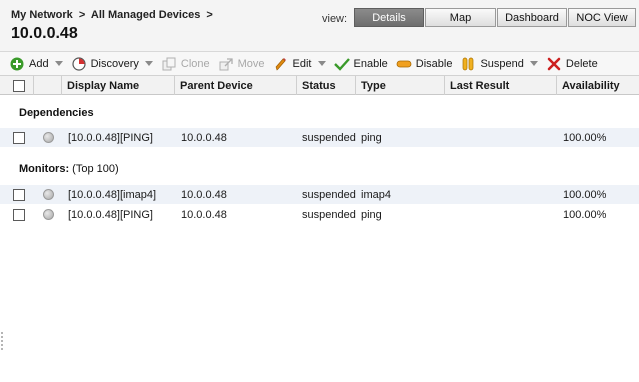 The width and height of the screenshot is (639, 382). What do you see at coordinates (145, 15) in the screenshot?
I see `breadcrumb-all-managed-devices: All Managed Devices` at bounding box center [145, 15].